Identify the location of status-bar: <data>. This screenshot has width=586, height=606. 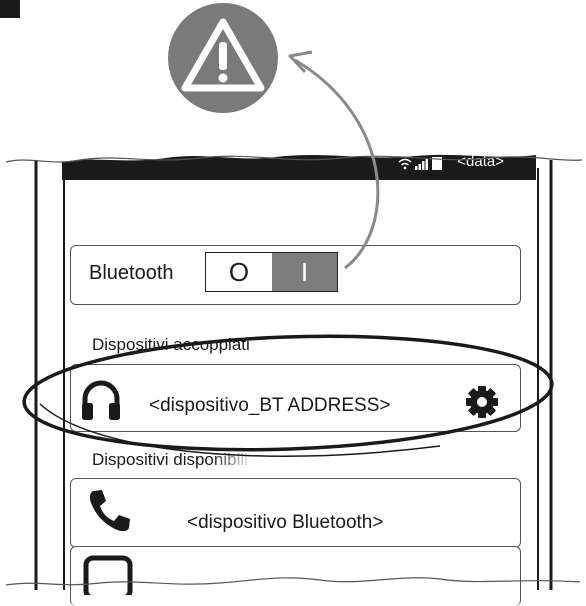
(303, 166).